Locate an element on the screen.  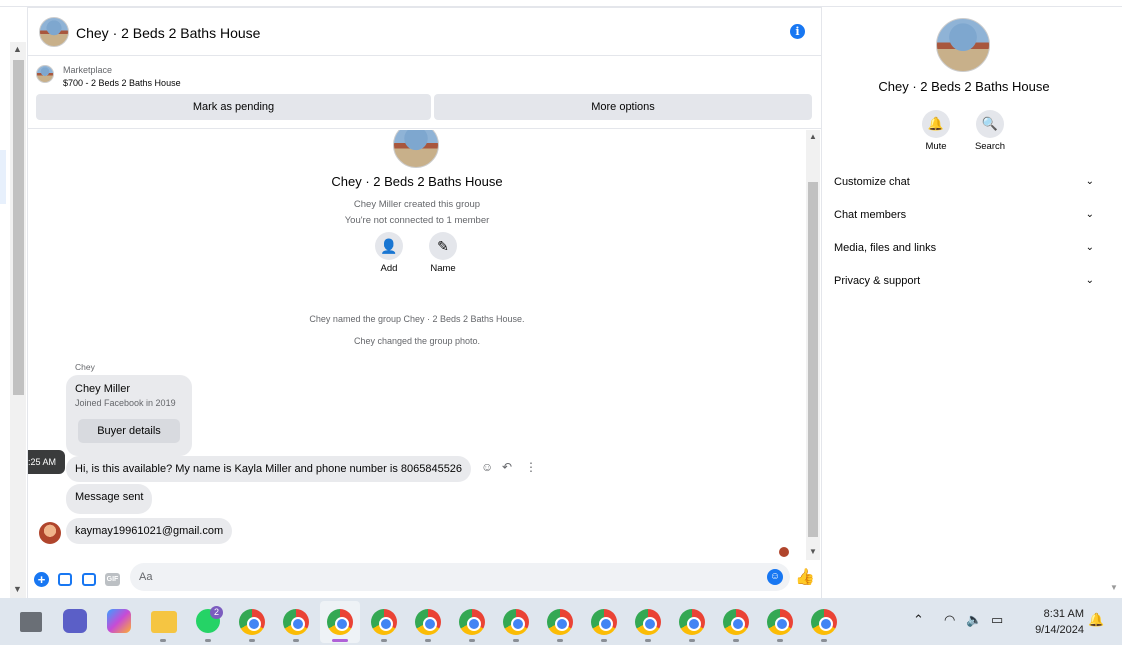
message-bubble: Message sent is located at coordinates (109, 499).